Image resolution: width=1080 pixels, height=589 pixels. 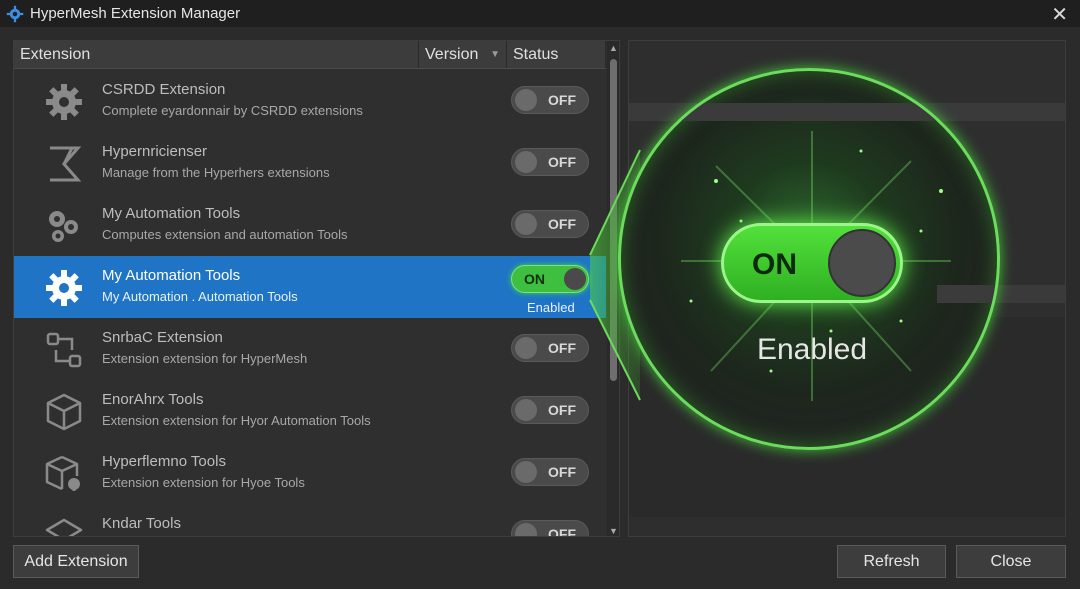 I want to click on large-enabled-label: Enabled, so click(x=812, y=349).